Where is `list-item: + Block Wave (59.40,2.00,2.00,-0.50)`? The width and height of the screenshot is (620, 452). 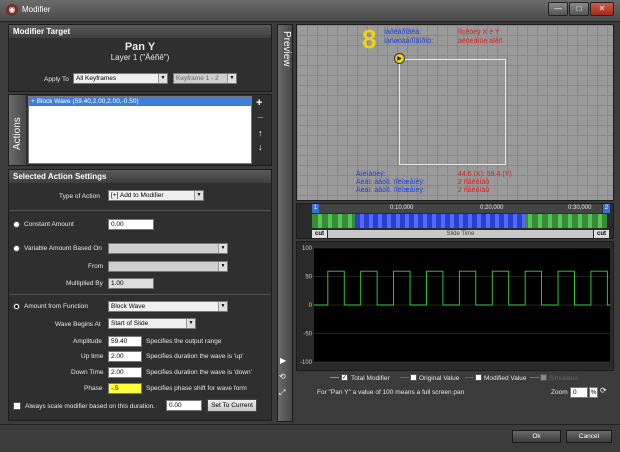 list-item: + Block Wave (59.40,2.00,2.00,-0.50) is located at coordinates (140, 101).